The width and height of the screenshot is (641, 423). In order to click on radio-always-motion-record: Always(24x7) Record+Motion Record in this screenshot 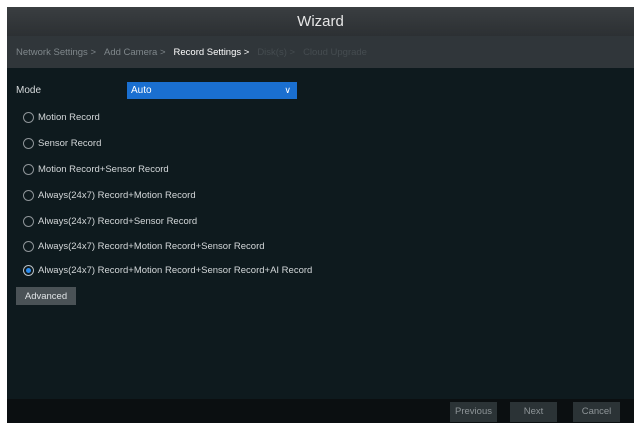, I will do `click(109, 195)`.